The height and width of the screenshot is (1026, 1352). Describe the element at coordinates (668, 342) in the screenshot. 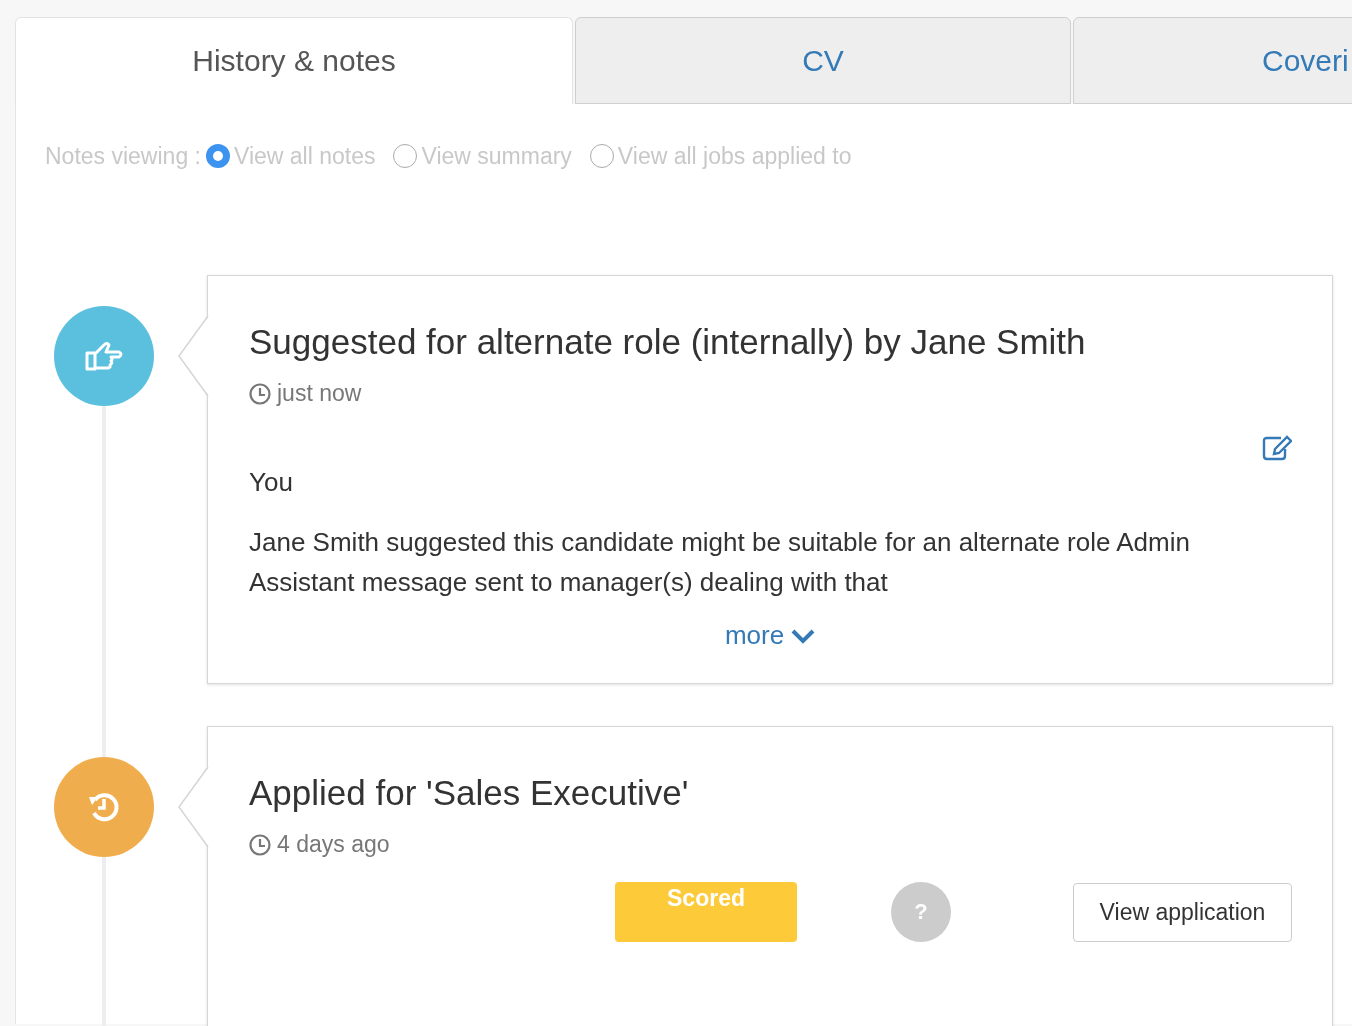

I see `card-title: Suggested for alternate role (internally) by Jane Smith` at that location.